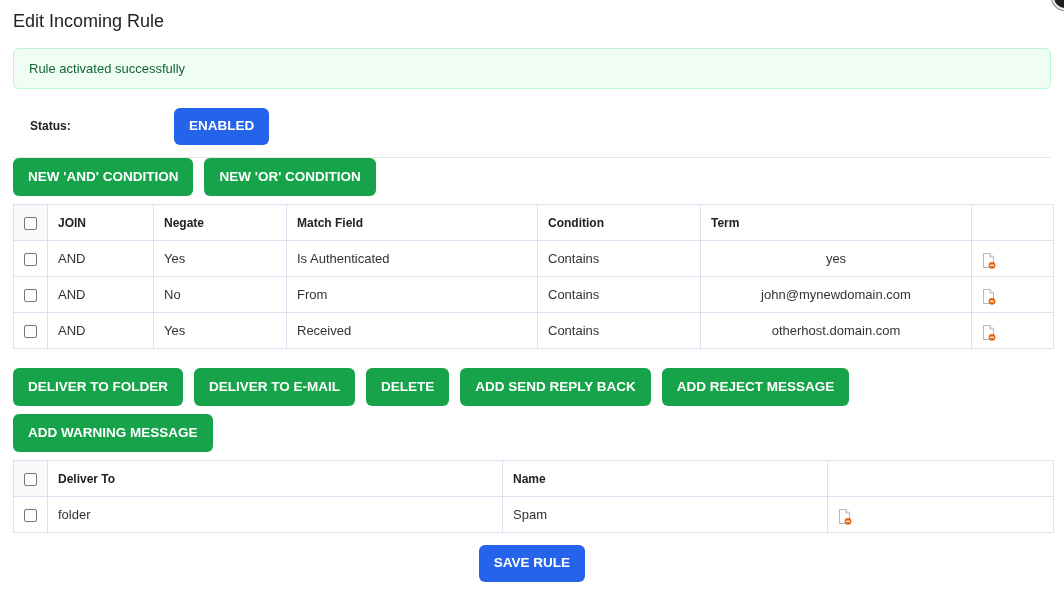 The height and width of the screenshot is (606, 1064). What do you see at coordinates (275, 478) in the screenshot?
I see `column-header: Deliver To` at bounding box center [275, 478].